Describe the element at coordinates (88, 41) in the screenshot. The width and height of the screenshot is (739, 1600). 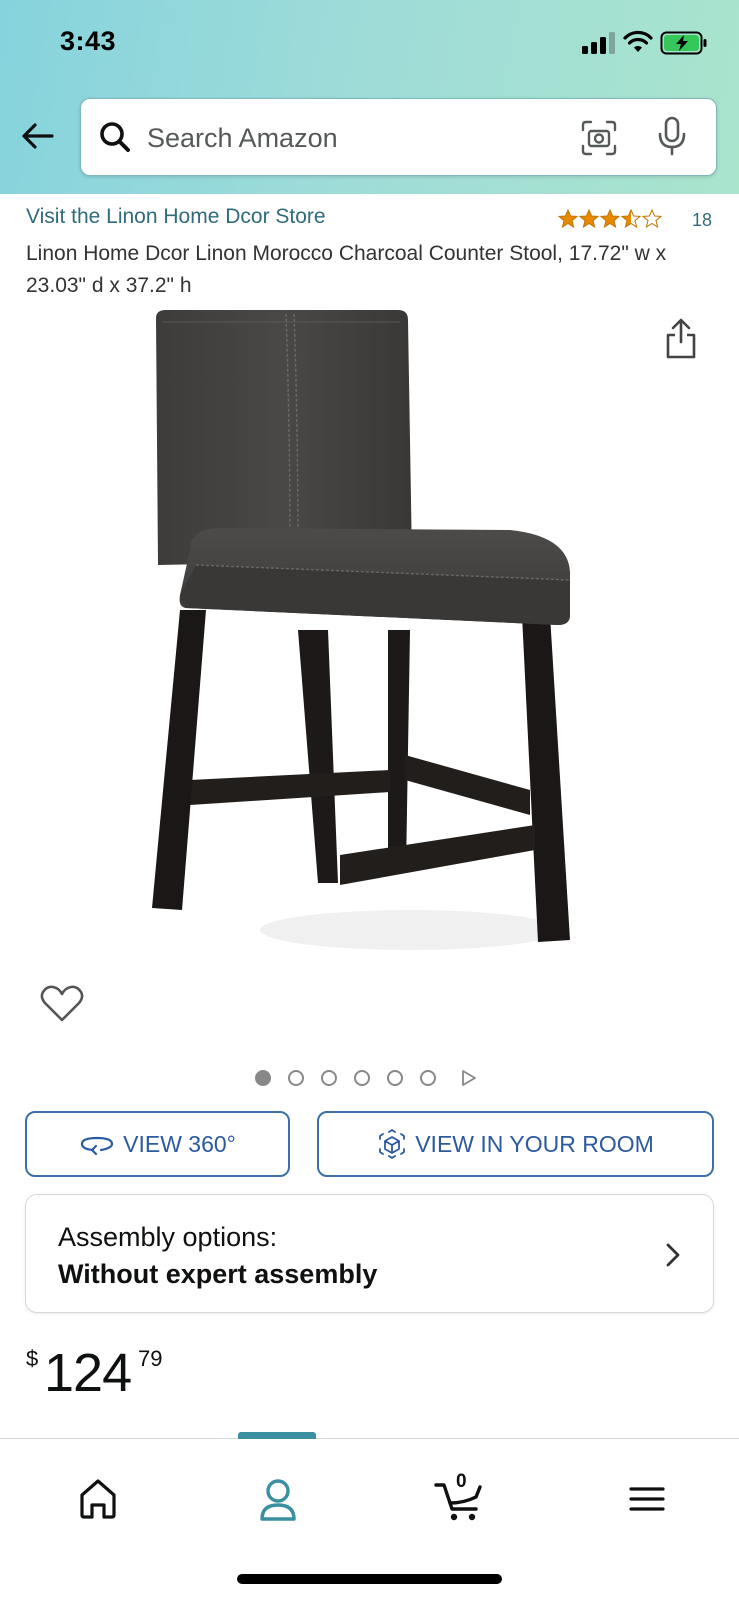
I see `status-time: 3:43` at that location.